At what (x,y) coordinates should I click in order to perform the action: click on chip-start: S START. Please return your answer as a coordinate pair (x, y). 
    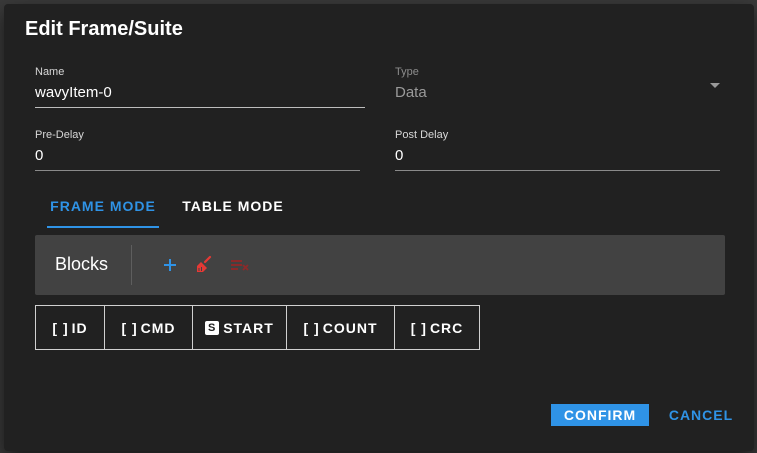
    Looking at the image, I should click on (239, 327).